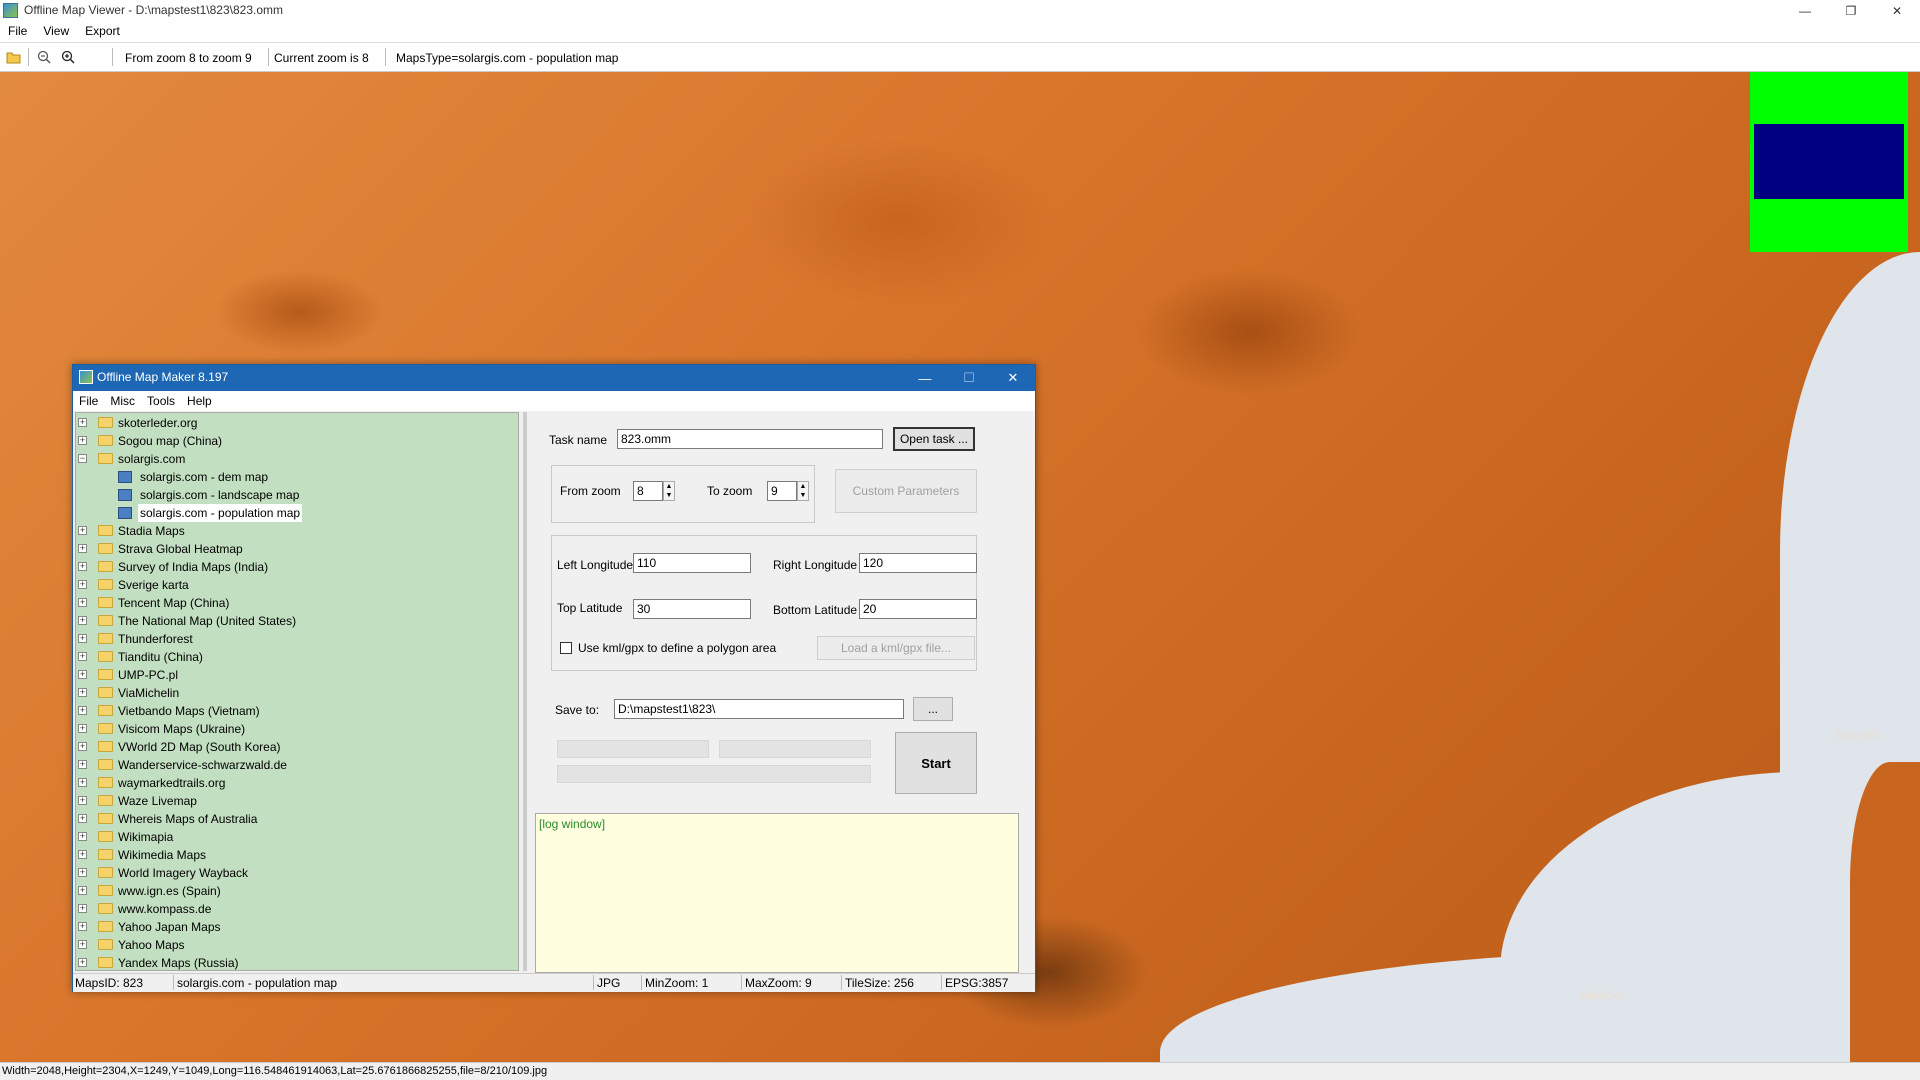 This screenshot has height=1080, width=1920. Describe the element at coordinates (566, 648) in the screenshot. I see `kml-polygon-checkbox` at that location.